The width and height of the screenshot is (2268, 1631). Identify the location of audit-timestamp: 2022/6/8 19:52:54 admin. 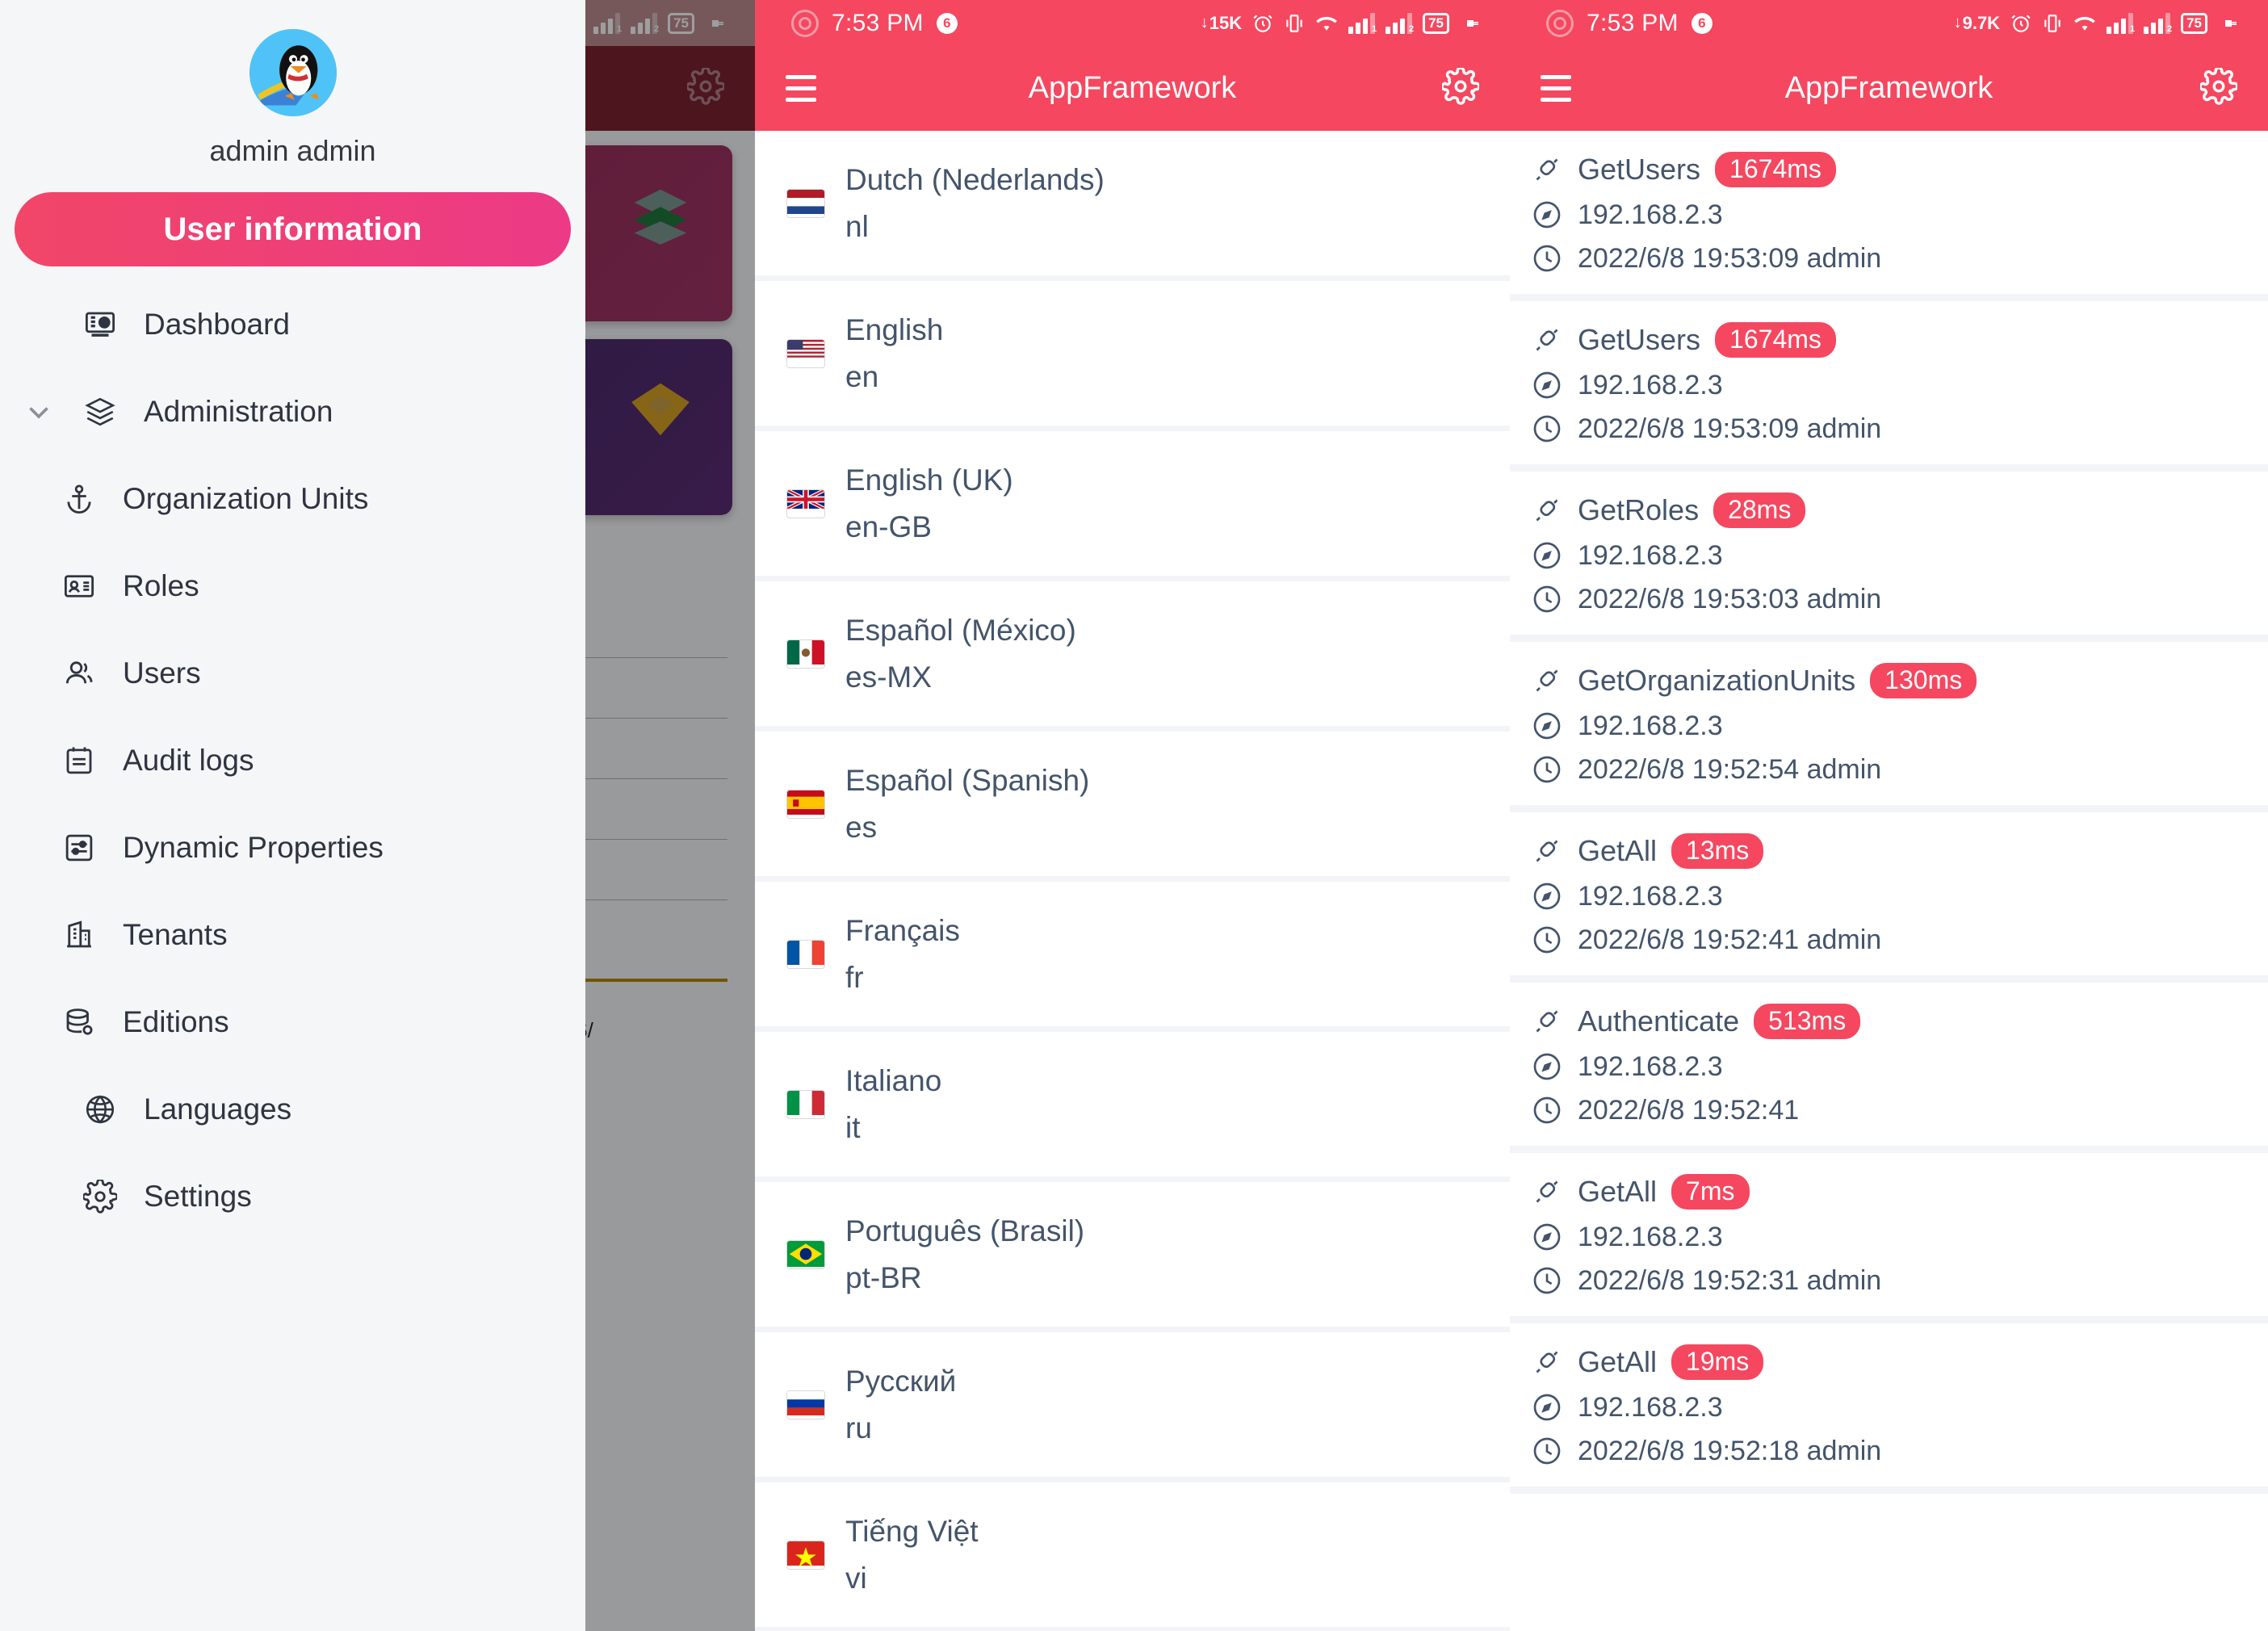
(1730, 769).